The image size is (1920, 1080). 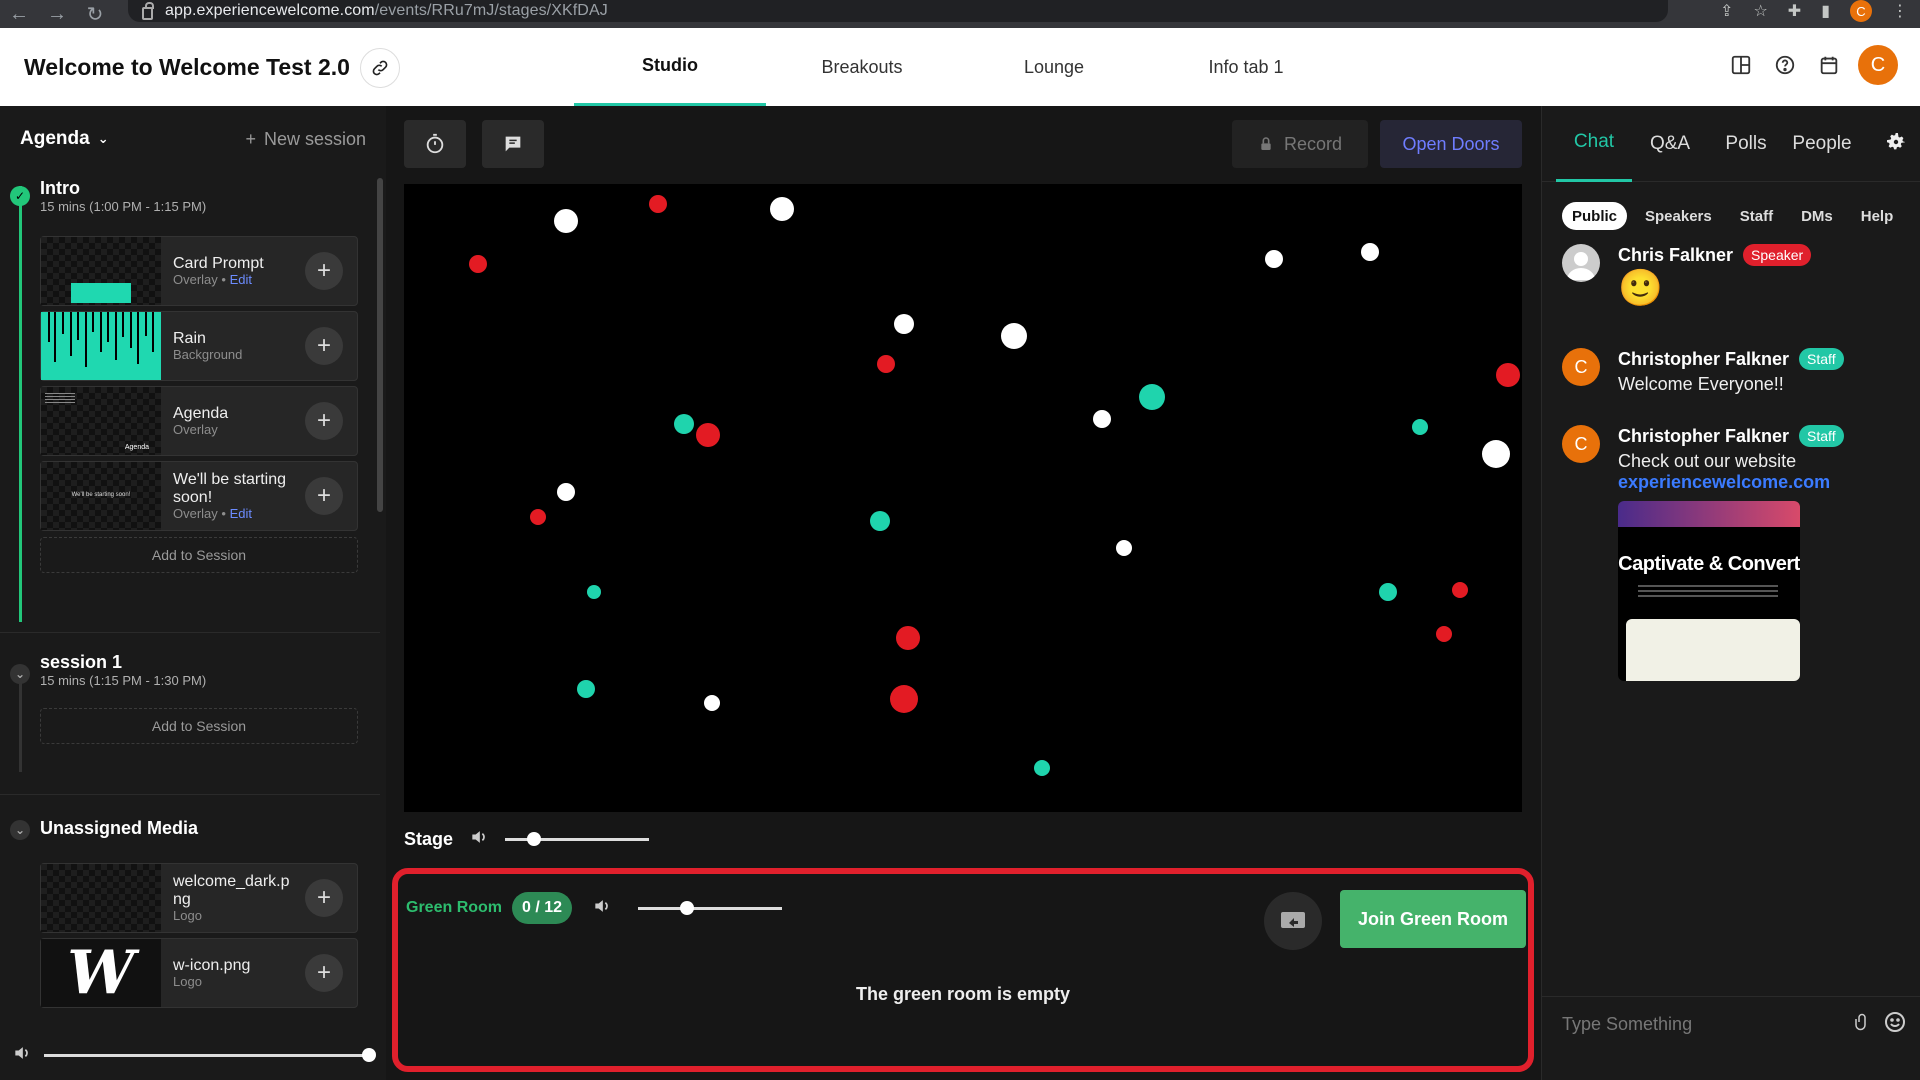 I want to click on user-avatar: C, so click(x=1878, y=65).